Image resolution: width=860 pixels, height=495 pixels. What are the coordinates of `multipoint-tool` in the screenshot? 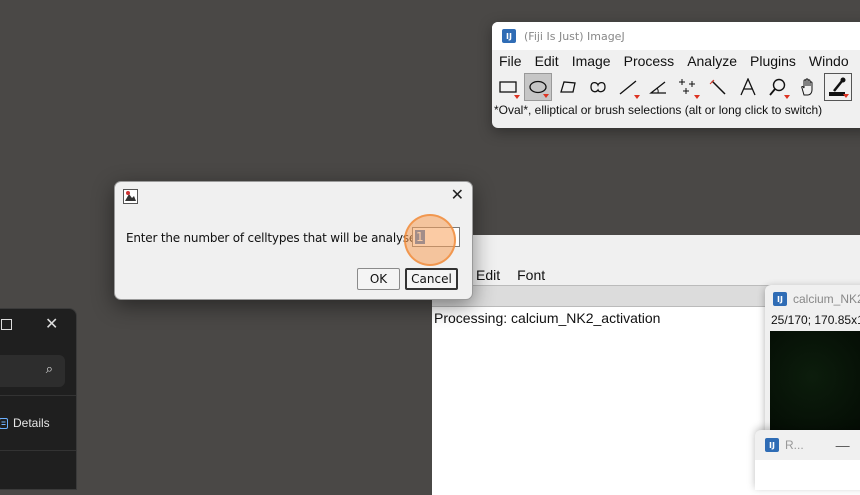 It's located at (688, 87).